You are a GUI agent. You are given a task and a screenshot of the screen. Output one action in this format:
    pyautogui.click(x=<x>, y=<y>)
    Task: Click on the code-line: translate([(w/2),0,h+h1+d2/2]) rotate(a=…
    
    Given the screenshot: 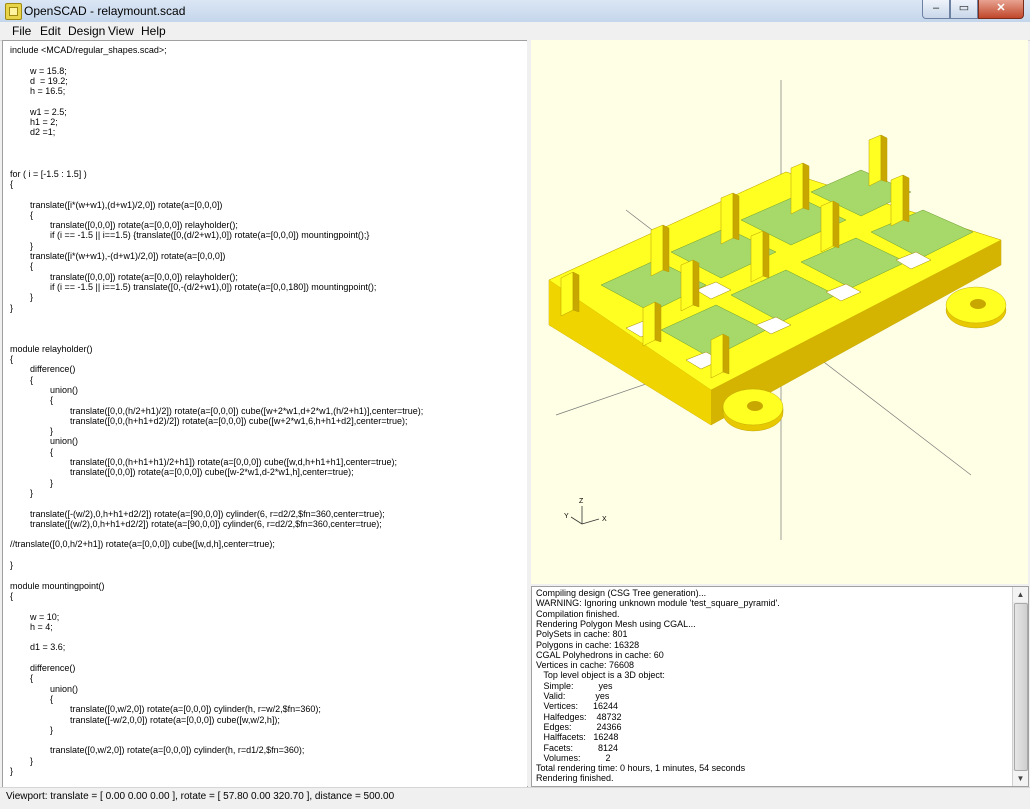 What is the action you would take?
    pyautogui.click(x=196, y=523)
    